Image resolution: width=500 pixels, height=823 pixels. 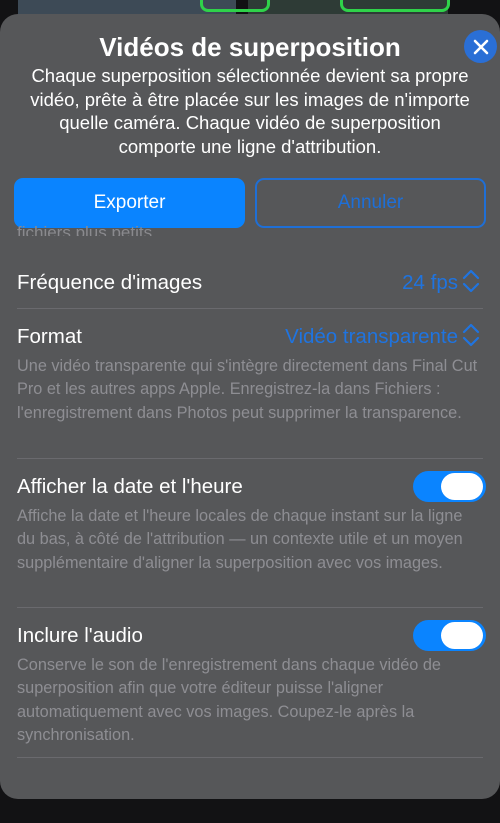 What do you see at coordinates (87, 229) in the screenshot?
I see `clipped-description: fichiers plus petits.` at bounding box center [87, 229].